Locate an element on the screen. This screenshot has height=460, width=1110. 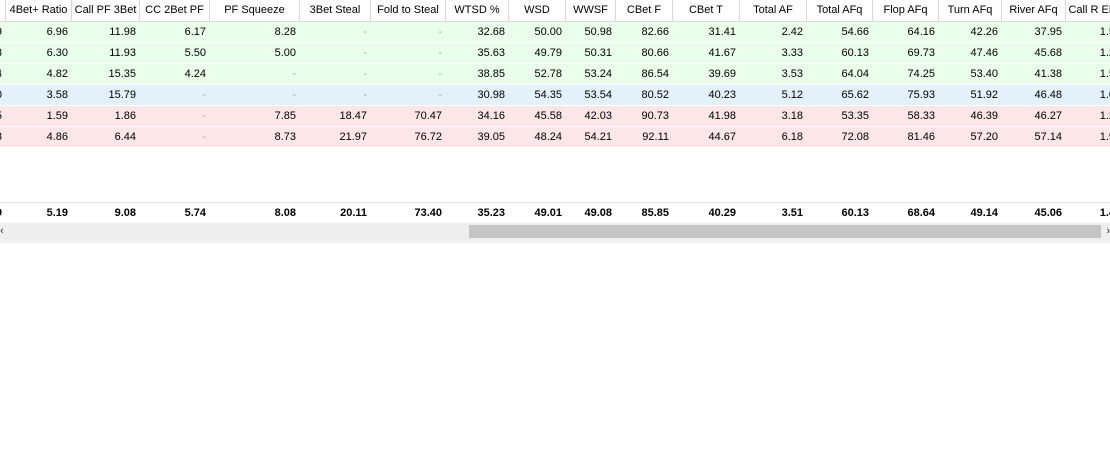
column-header-wwsf: WWSF is located at coordinates (591, 10).